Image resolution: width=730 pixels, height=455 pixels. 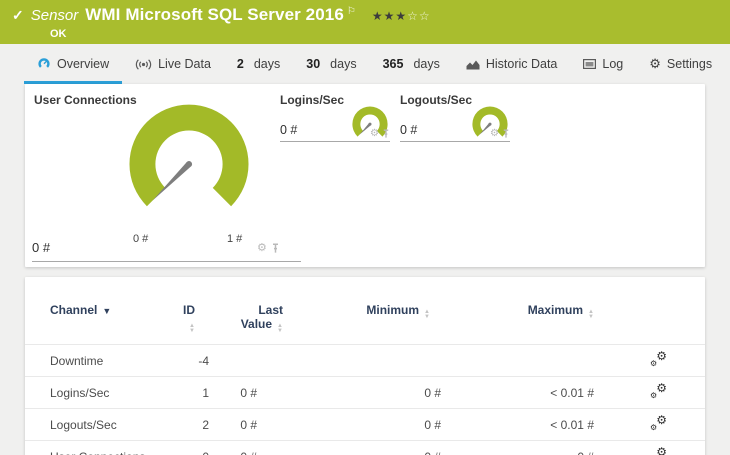 I want to click on primary-gauge-tools: ⚙, so click(x=268, y=248).